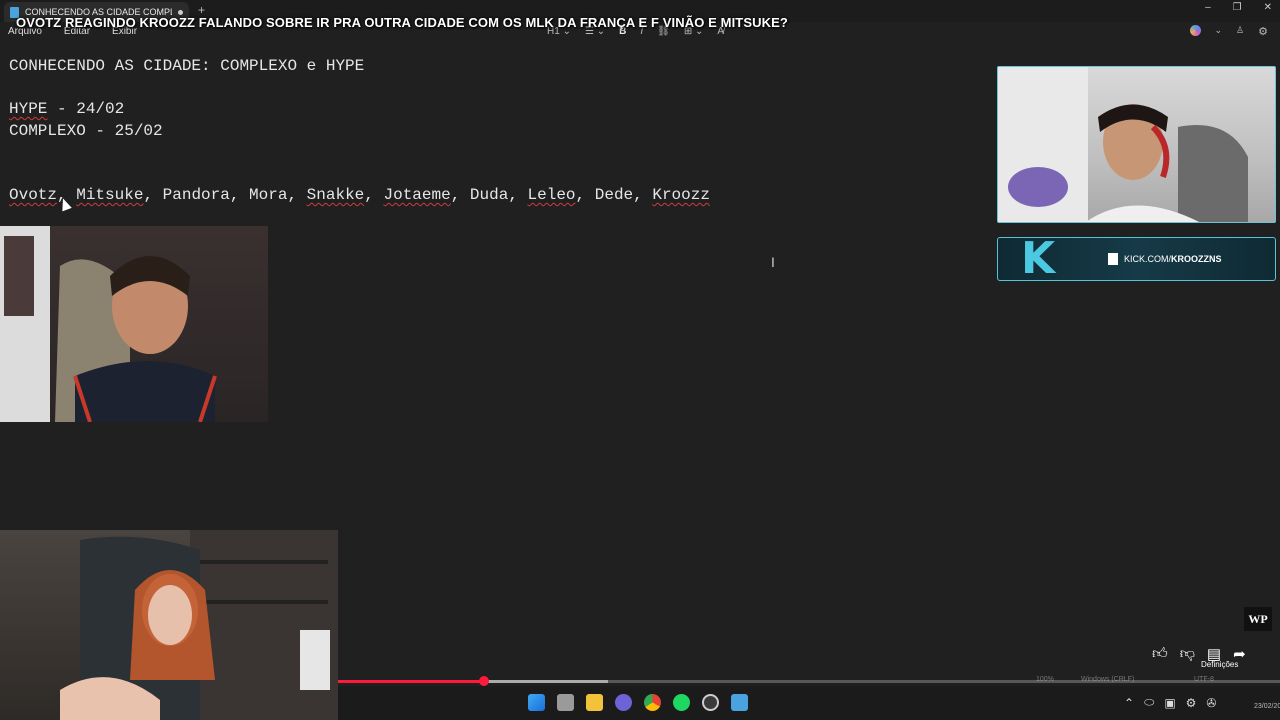 The width and height of the screenshot is (1280, 720). What do you see at coordinates (1208, 7) in the screenshot?
I see `minimize-icon: –` at bounding box center [1208, 7].